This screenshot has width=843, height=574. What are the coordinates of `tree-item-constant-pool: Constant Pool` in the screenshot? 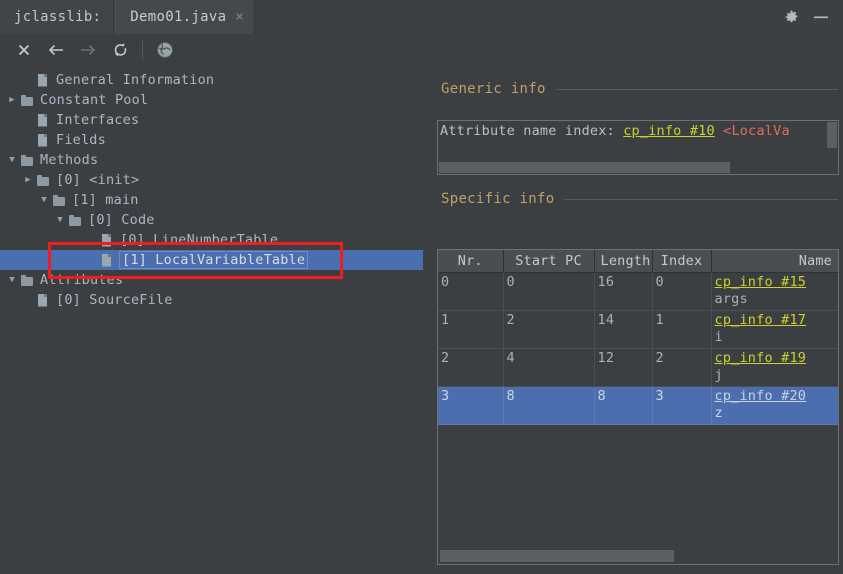 It's located at (211, 100).